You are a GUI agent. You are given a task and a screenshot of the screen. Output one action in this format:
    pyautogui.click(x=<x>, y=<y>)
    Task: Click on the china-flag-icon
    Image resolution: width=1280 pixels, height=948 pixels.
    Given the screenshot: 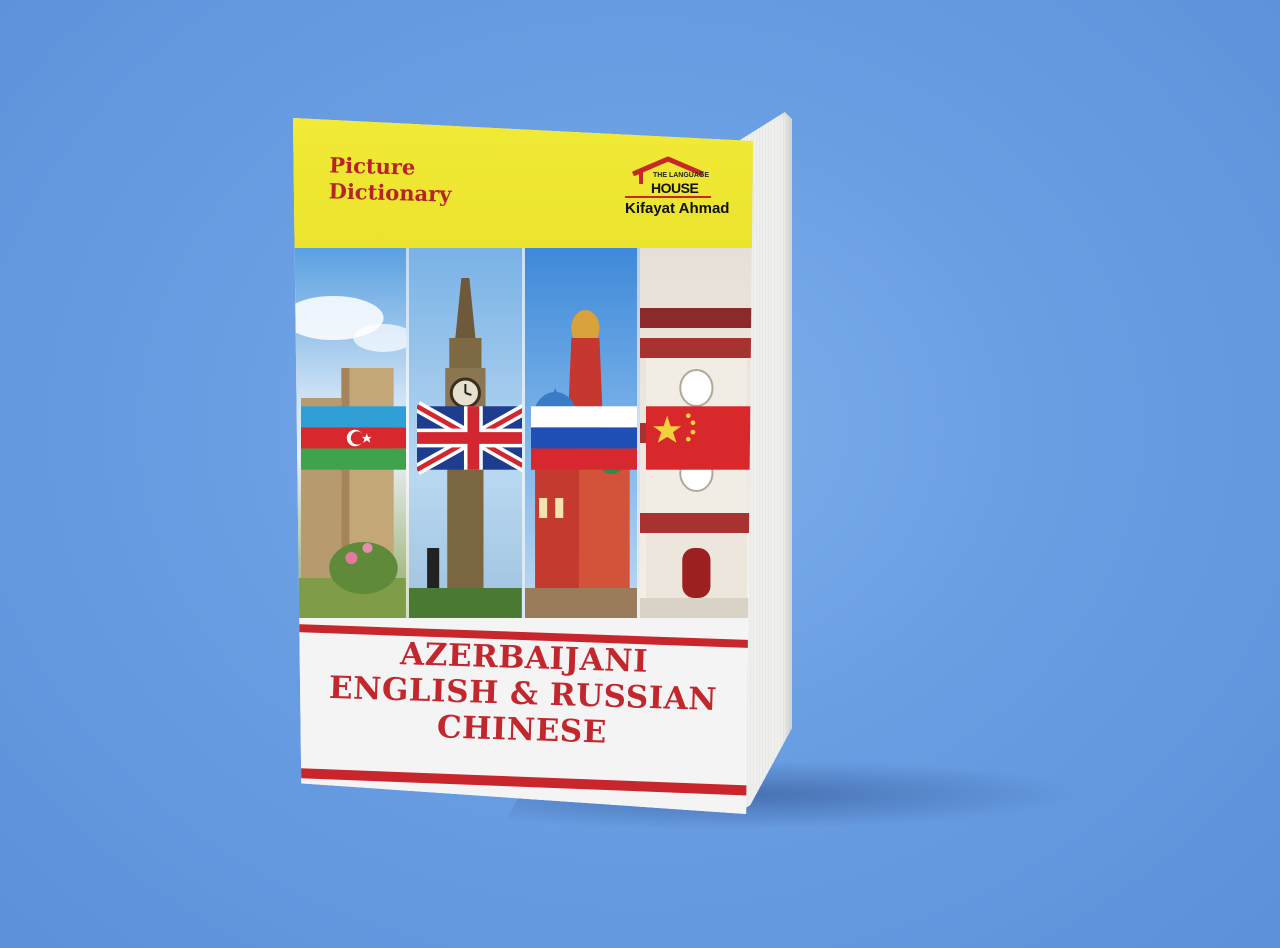 What is the action you would take?
    pyautogui.click(x=699, y=438)
    